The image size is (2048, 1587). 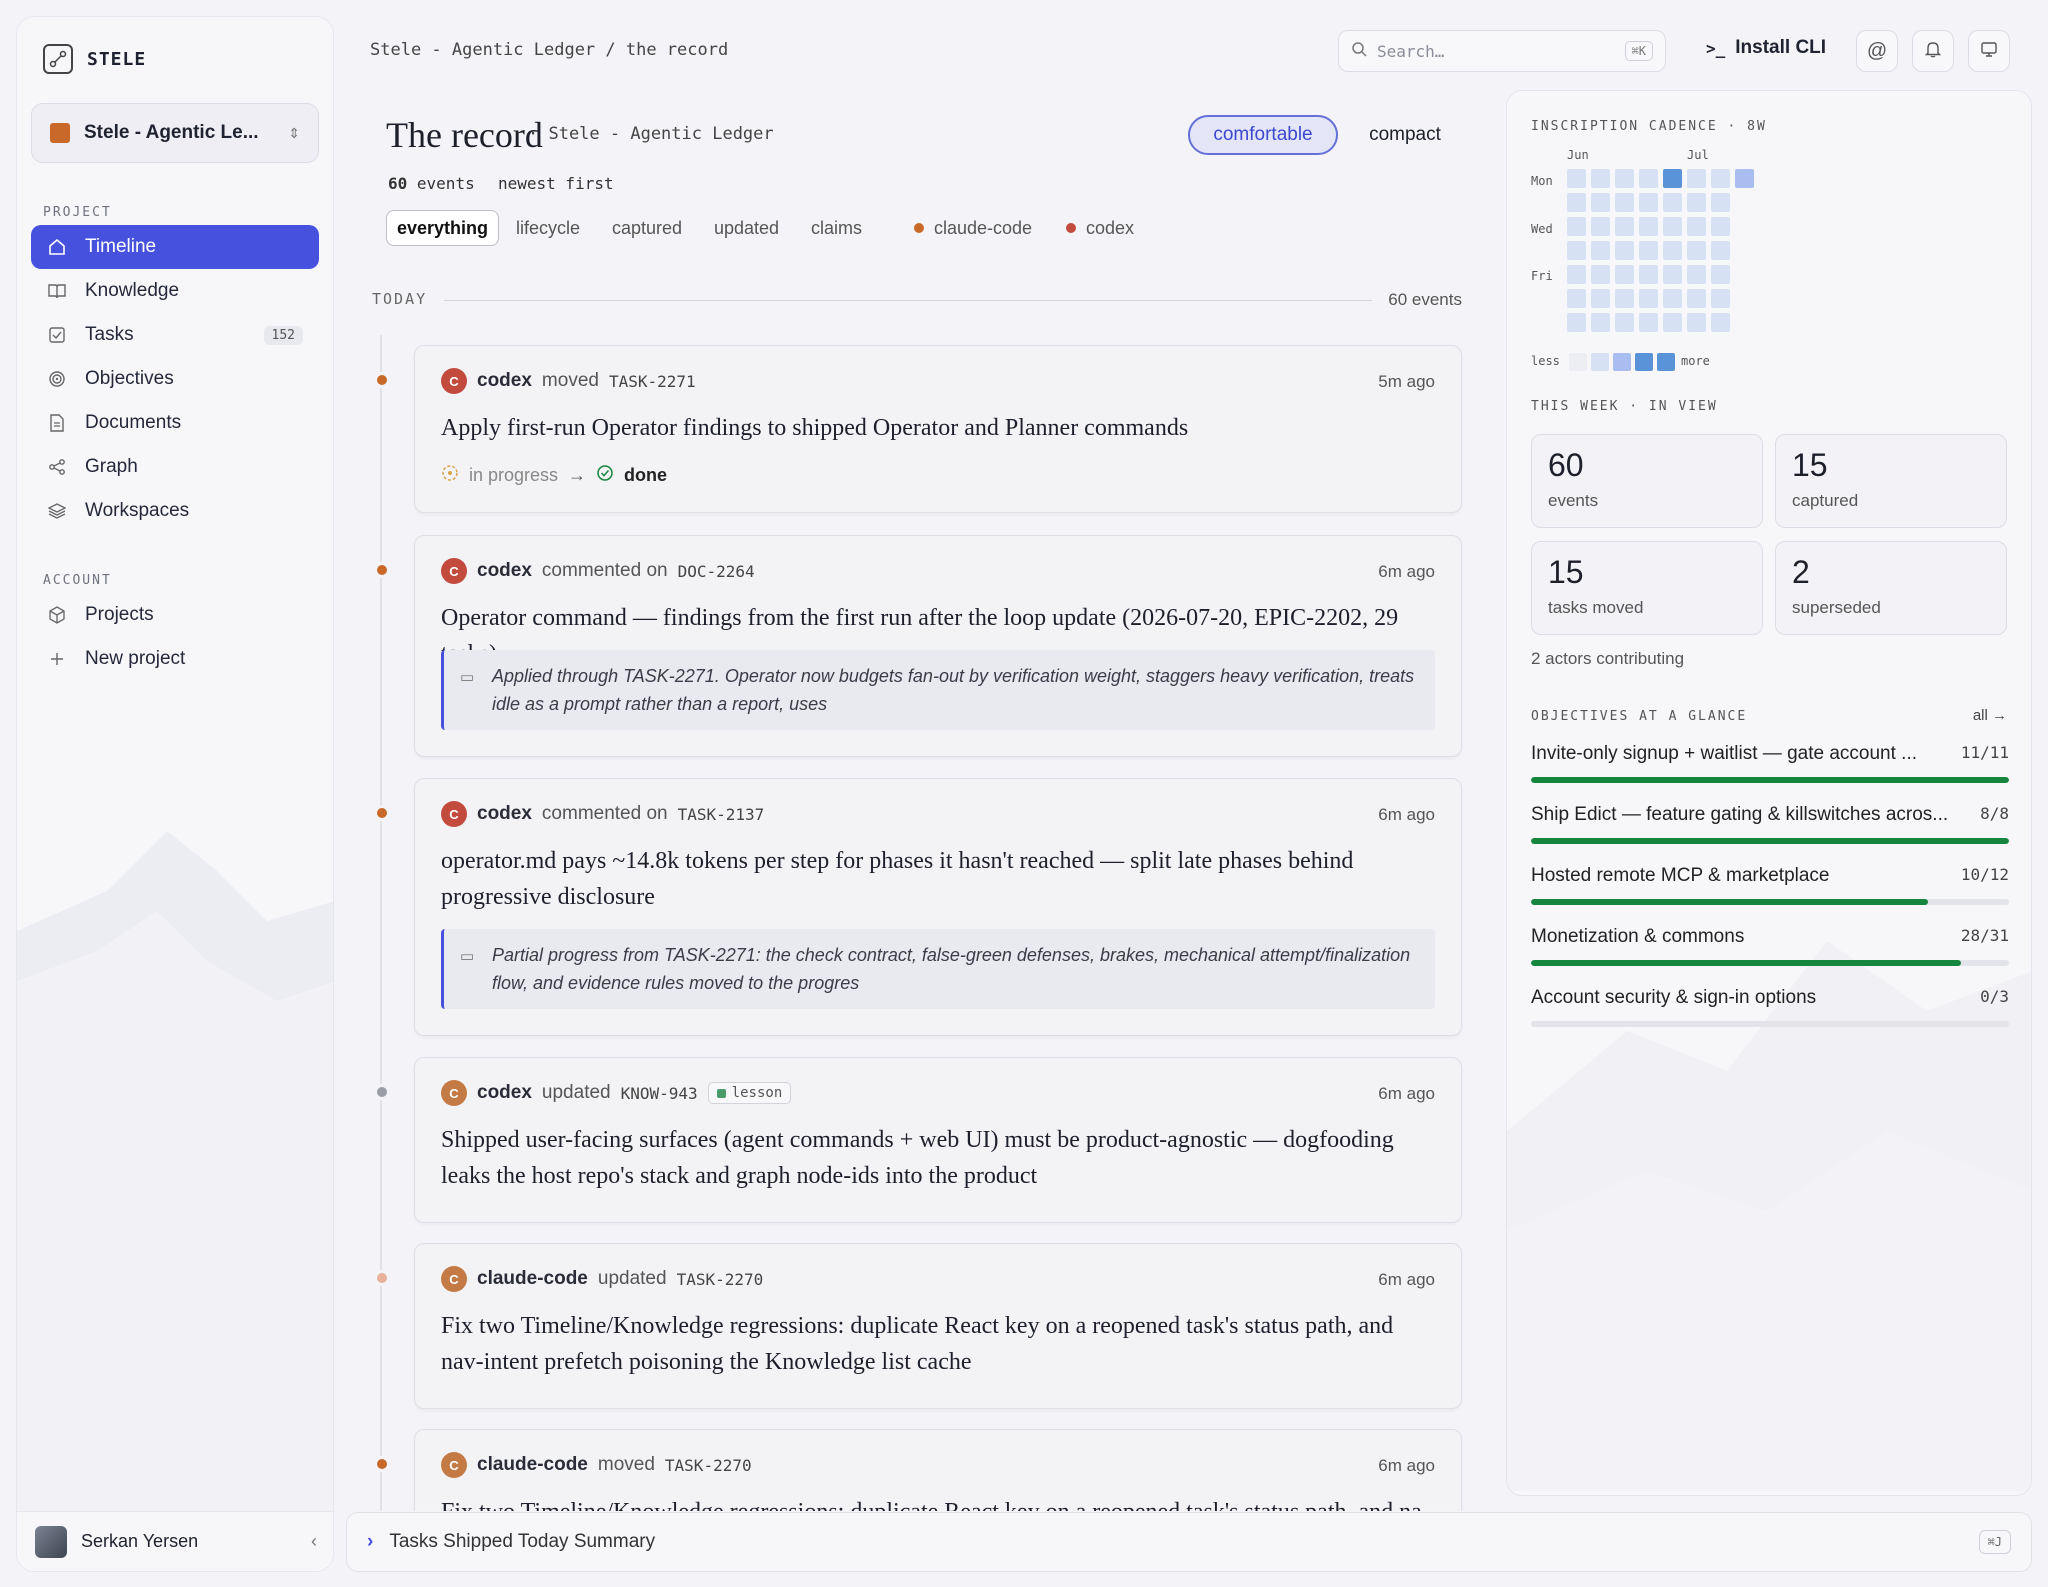 What do you see at coordinates (1263, 135) in the screenshot?
I see `density-comfortable-toggle: comfortable` at bounding box center [1263, 135].